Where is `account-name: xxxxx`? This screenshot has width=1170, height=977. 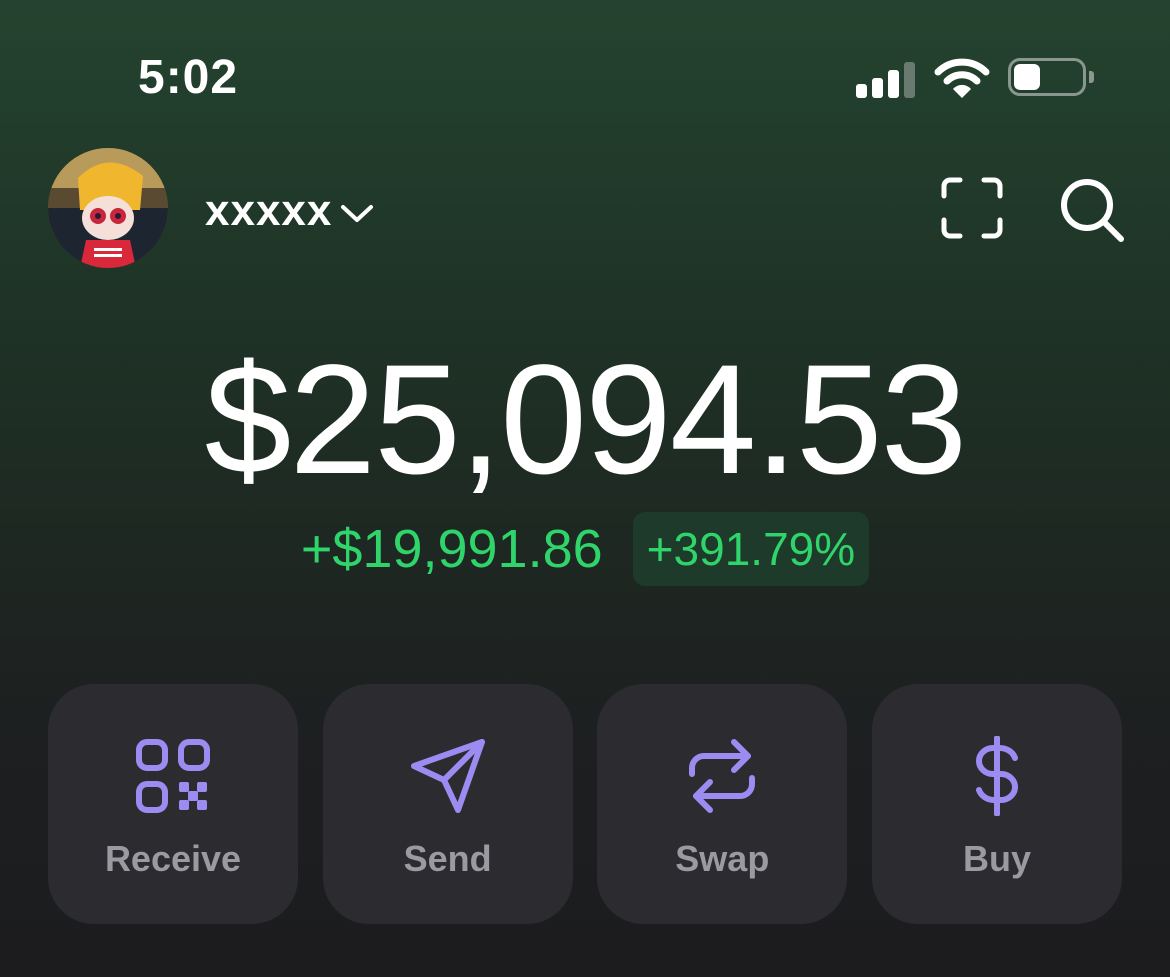 account-name: xxxxx is located at coordinates (269, 210).